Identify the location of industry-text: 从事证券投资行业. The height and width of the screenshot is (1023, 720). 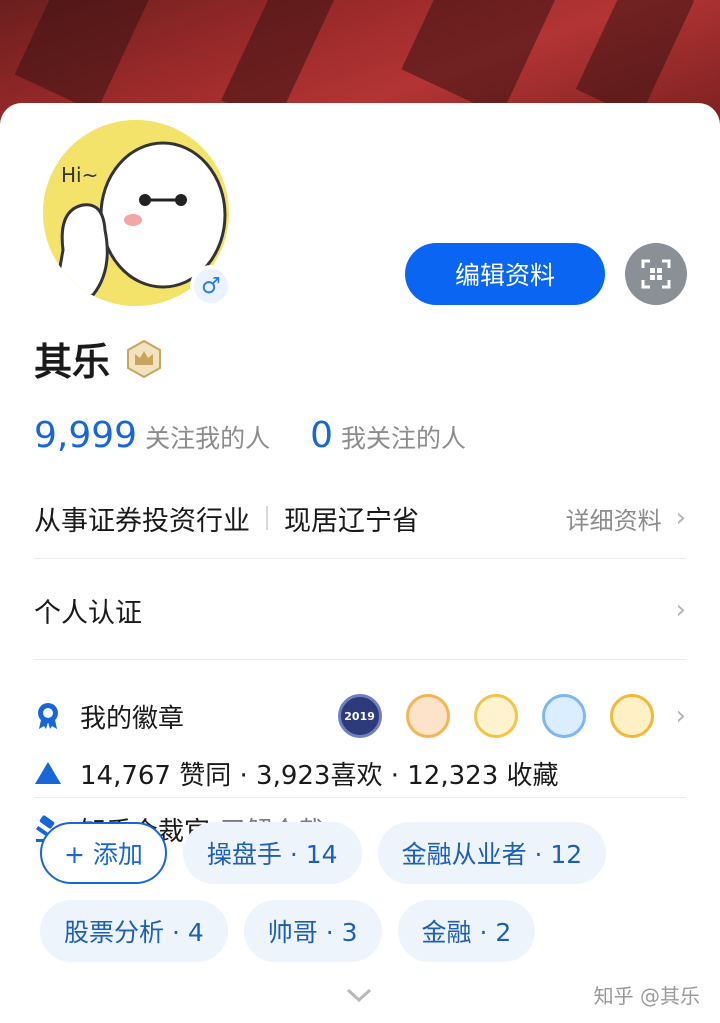
(142, 521).